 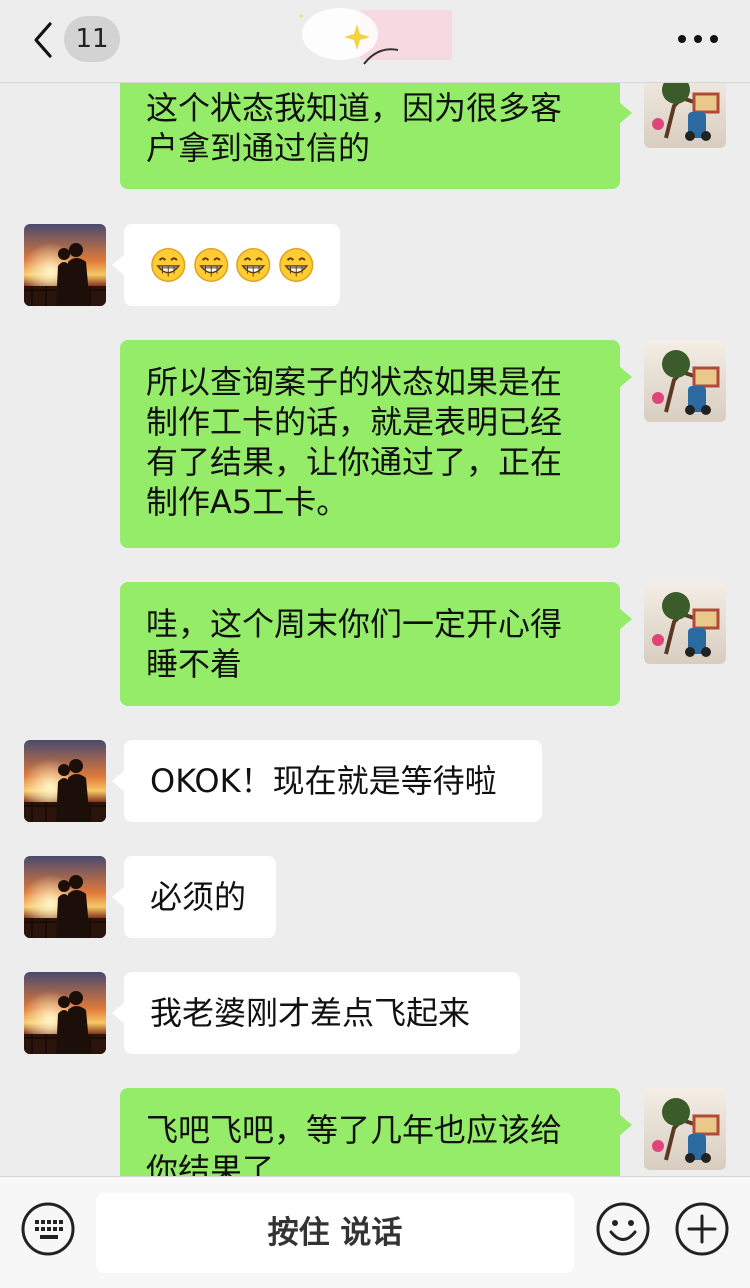 I want to click on unread-count-badge: 11, so click(x=92, y=39).